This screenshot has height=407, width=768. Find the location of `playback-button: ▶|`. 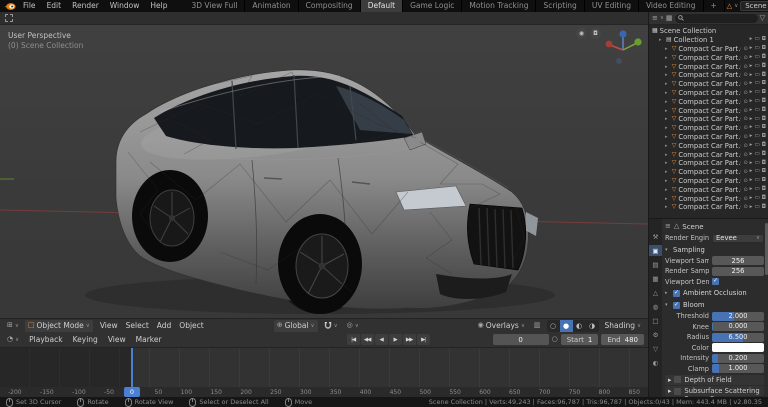

playback-button: ▶| is located at coordinates (423, 339).